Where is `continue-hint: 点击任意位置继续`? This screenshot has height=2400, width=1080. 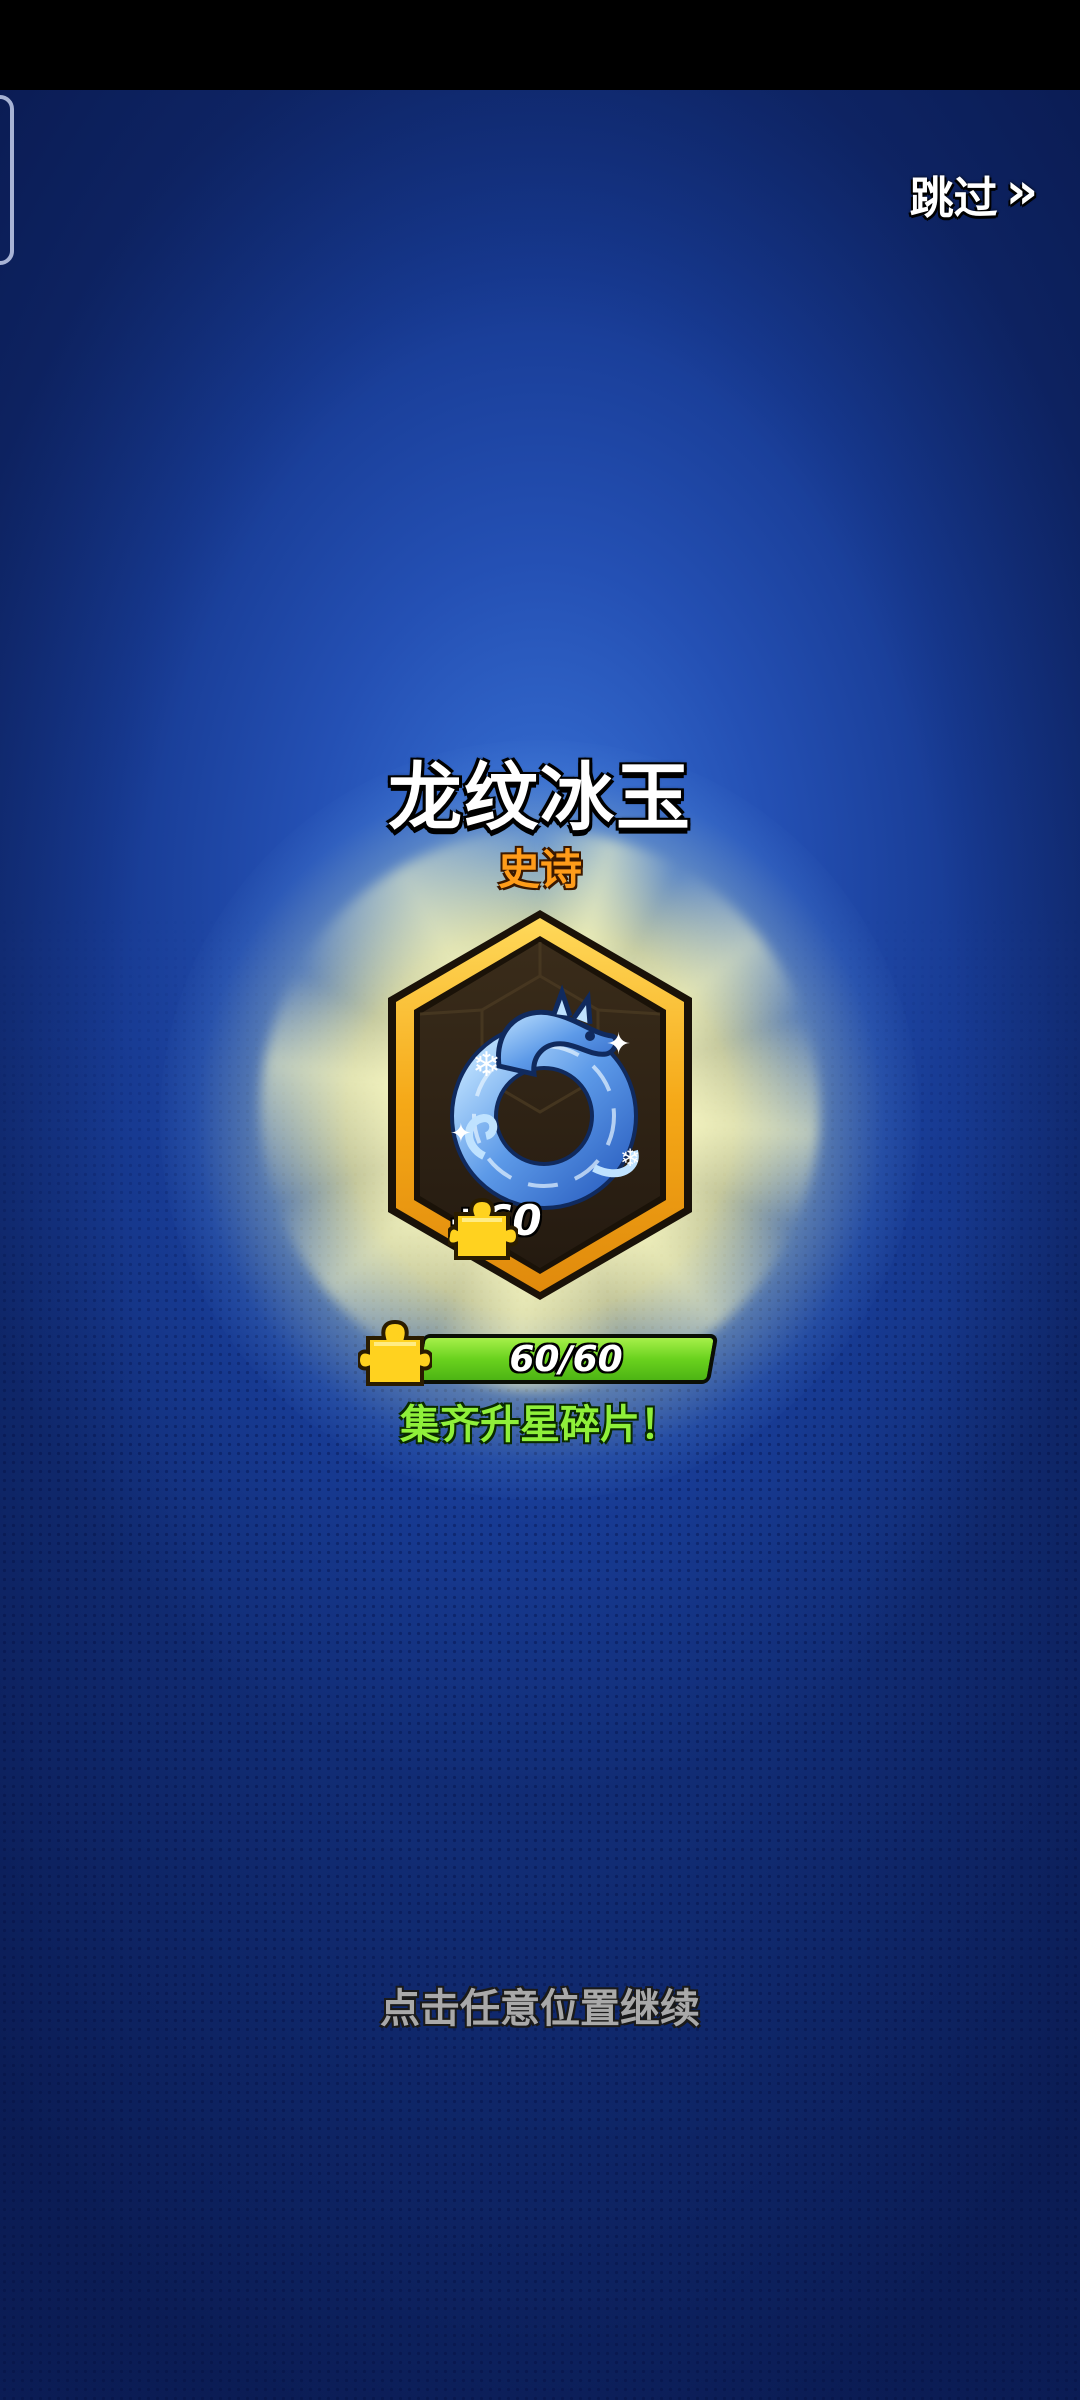
continue-hint: 点击任意位置继续 is located at coordinates (540, 2009).